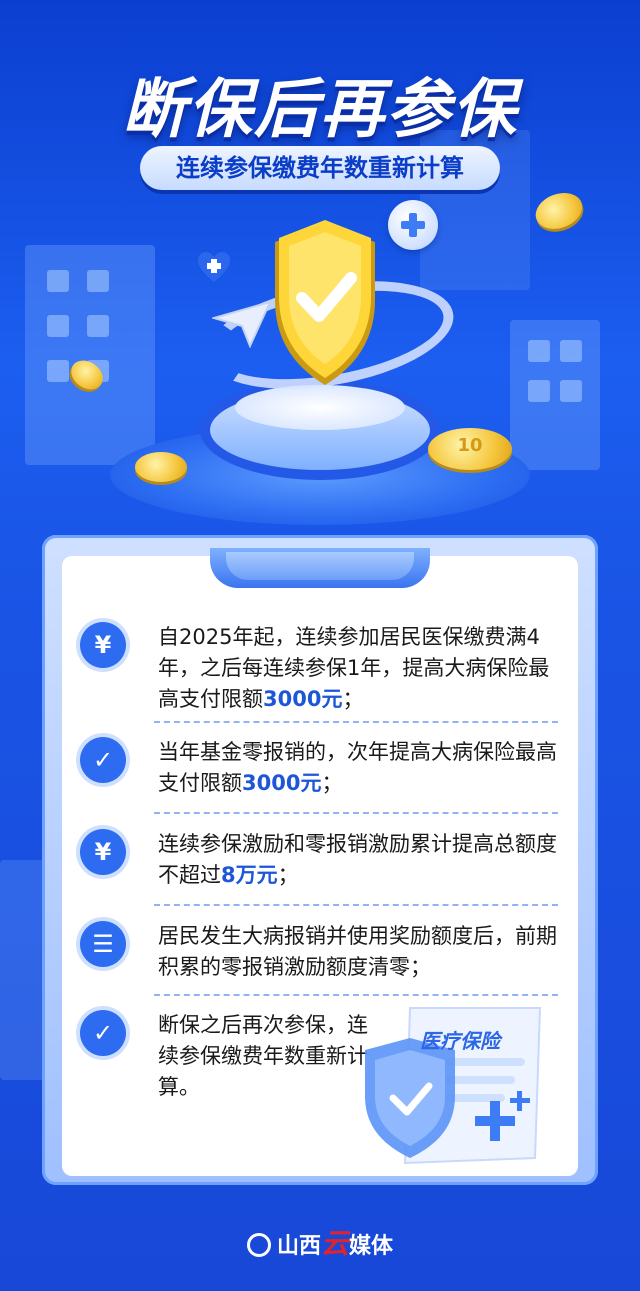 The image size is (640, 1291). I want to click on heart-plus-icon, so click(214, 267).